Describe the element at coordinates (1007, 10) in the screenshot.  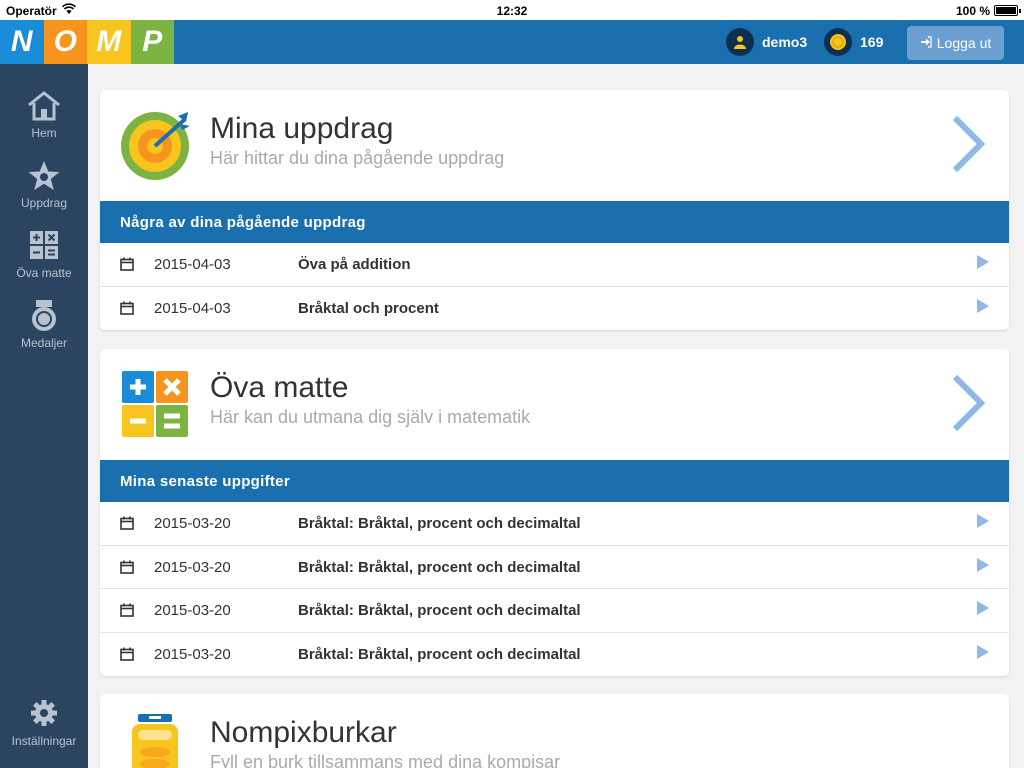
I see `battery-icon` at that location.